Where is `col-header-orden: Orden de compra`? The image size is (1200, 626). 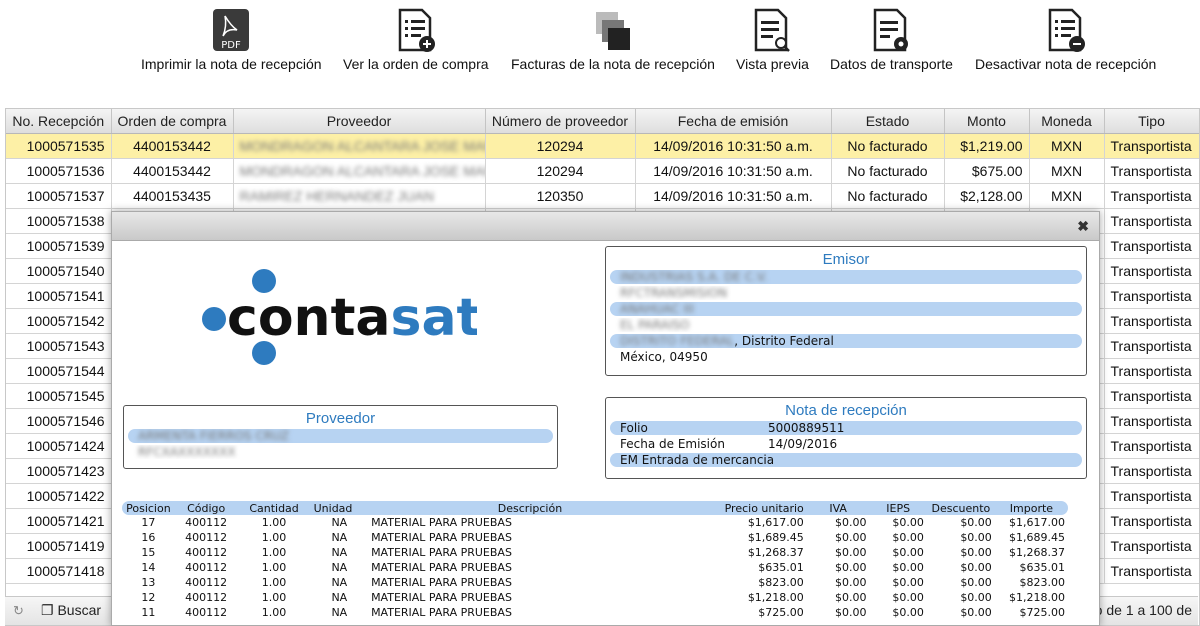
col-header-orden: Orden de compra is located at coordinates (172, 121).